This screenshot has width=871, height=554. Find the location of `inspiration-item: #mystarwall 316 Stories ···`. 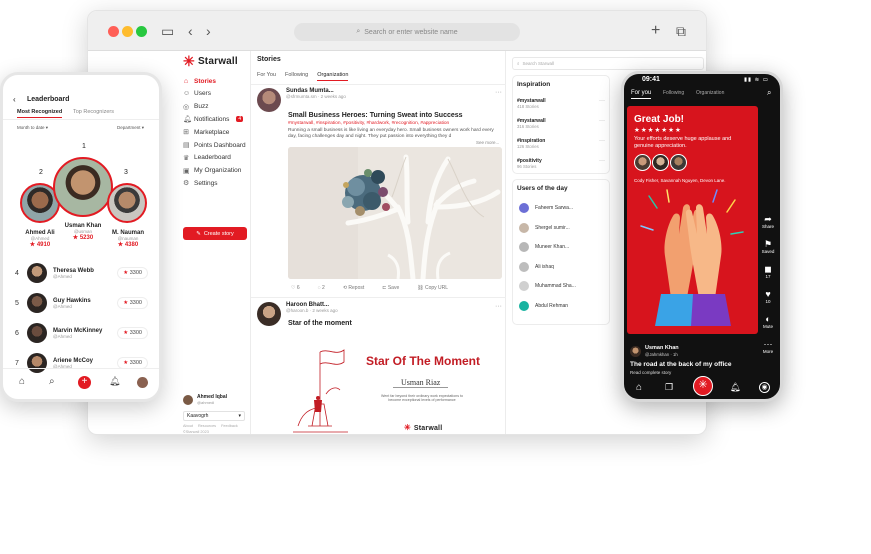

inspiration-item: #mystarwall 316 Stories ··· is located at coordinates (561, 123).